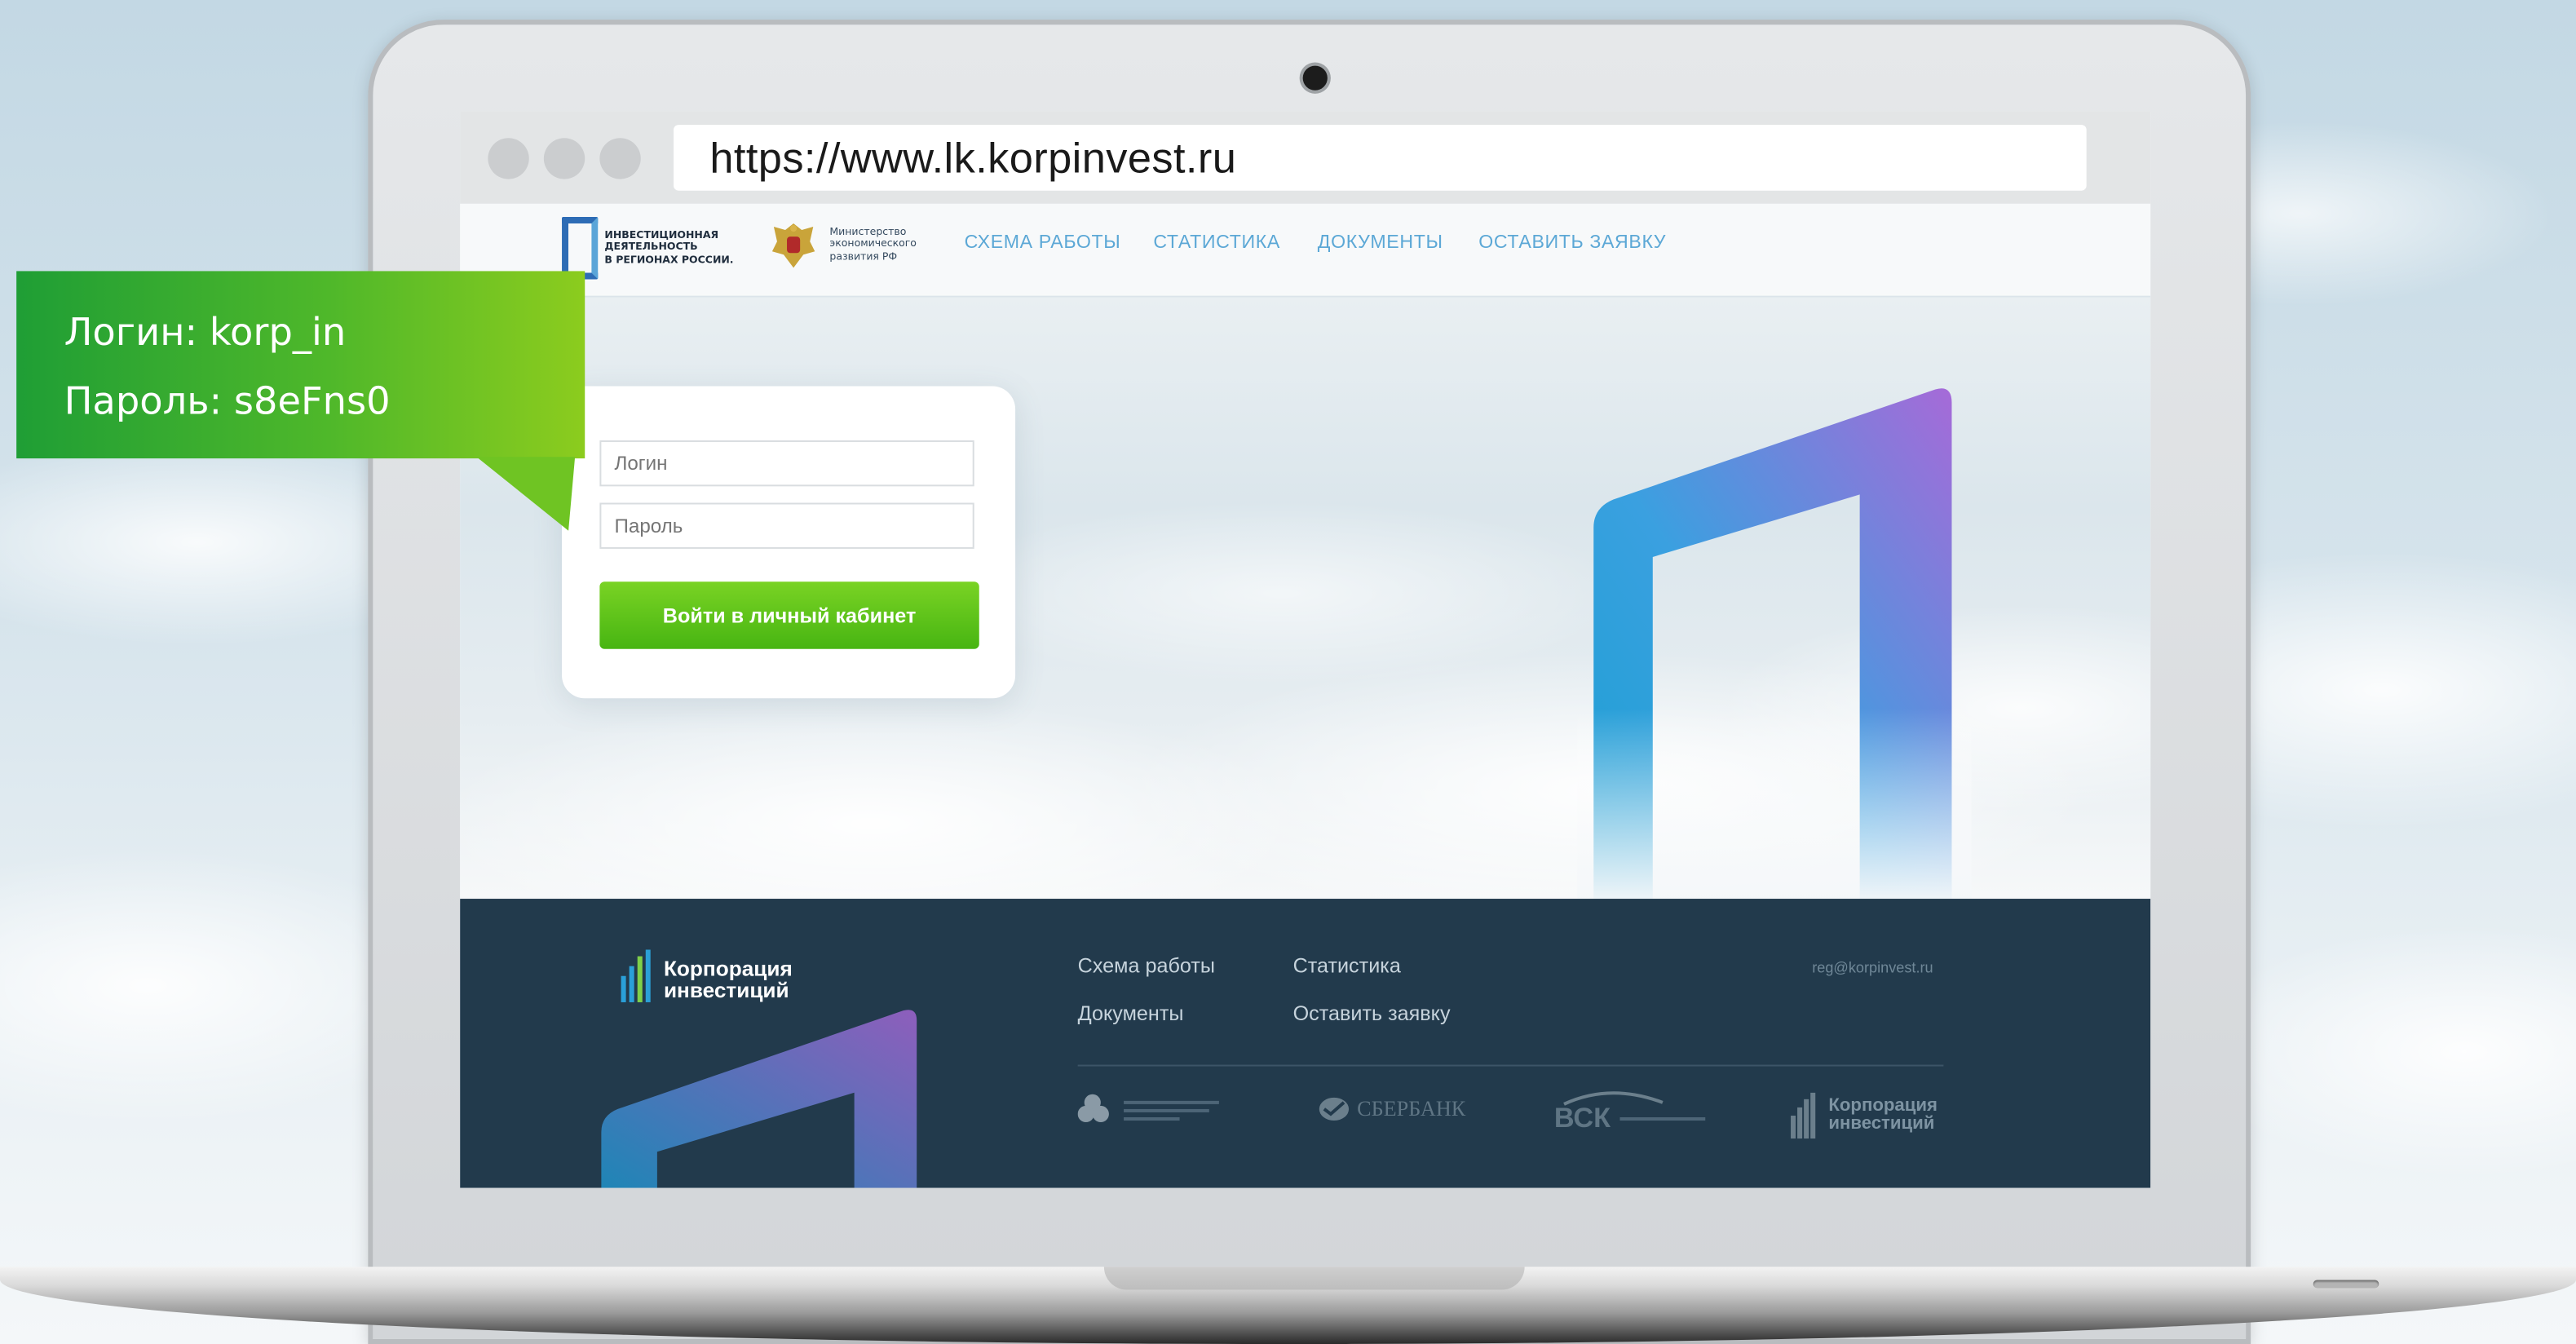 The image size is (2576, 1344). Describe the element at coordinates (1803, 1115) in the screenshot. I see `partner-corporation-icon` at that location.